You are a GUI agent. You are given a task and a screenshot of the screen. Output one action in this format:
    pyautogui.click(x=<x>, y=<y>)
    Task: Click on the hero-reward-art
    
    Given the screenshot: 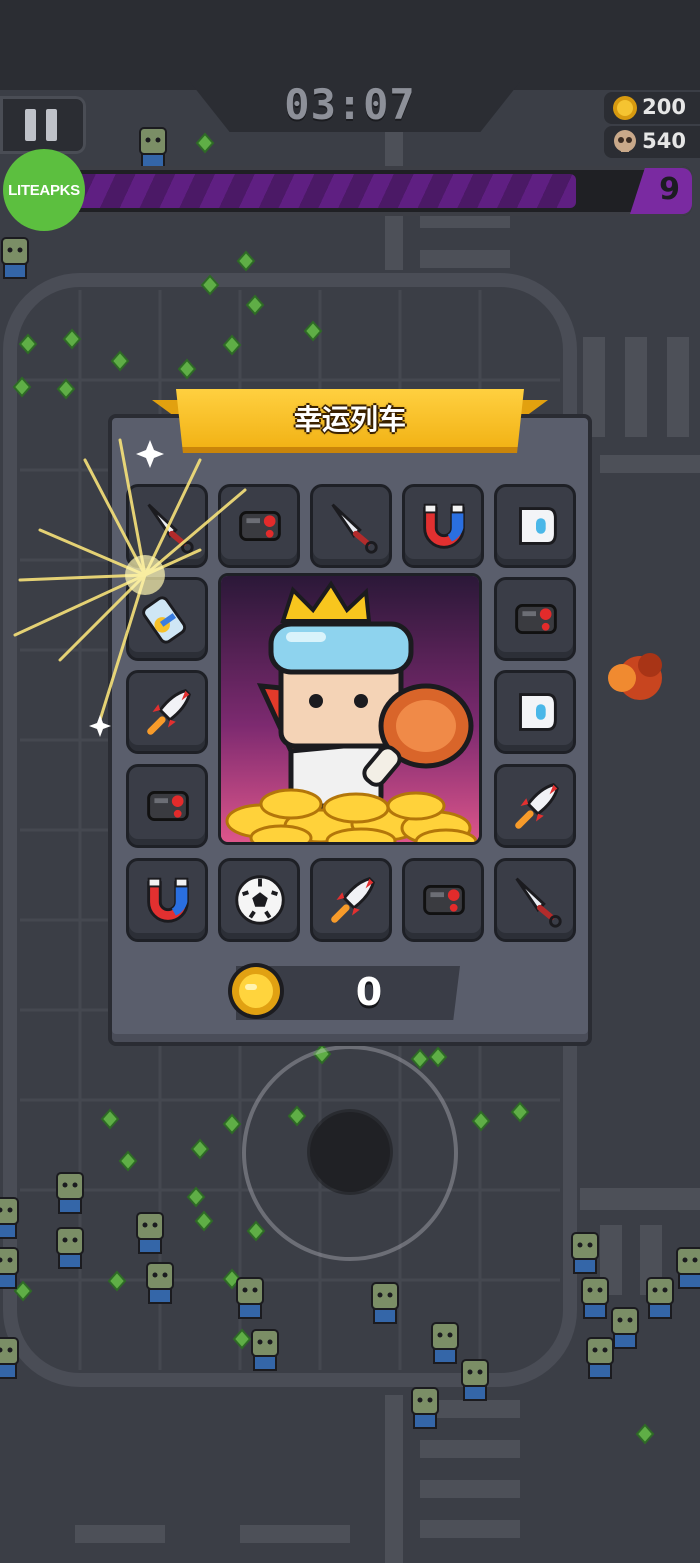 What is the action you would take?
    pyautogui.click(x=350, y=709)
    